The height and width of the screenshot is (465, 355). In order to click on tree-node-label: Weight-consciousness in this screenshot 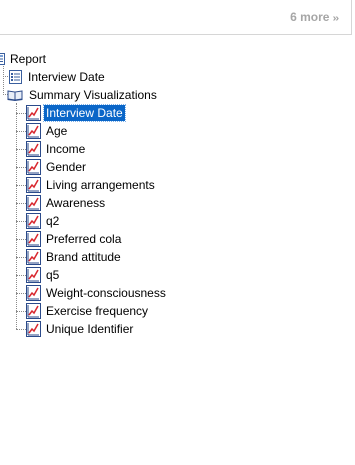, I will do `click(106, 293)`.